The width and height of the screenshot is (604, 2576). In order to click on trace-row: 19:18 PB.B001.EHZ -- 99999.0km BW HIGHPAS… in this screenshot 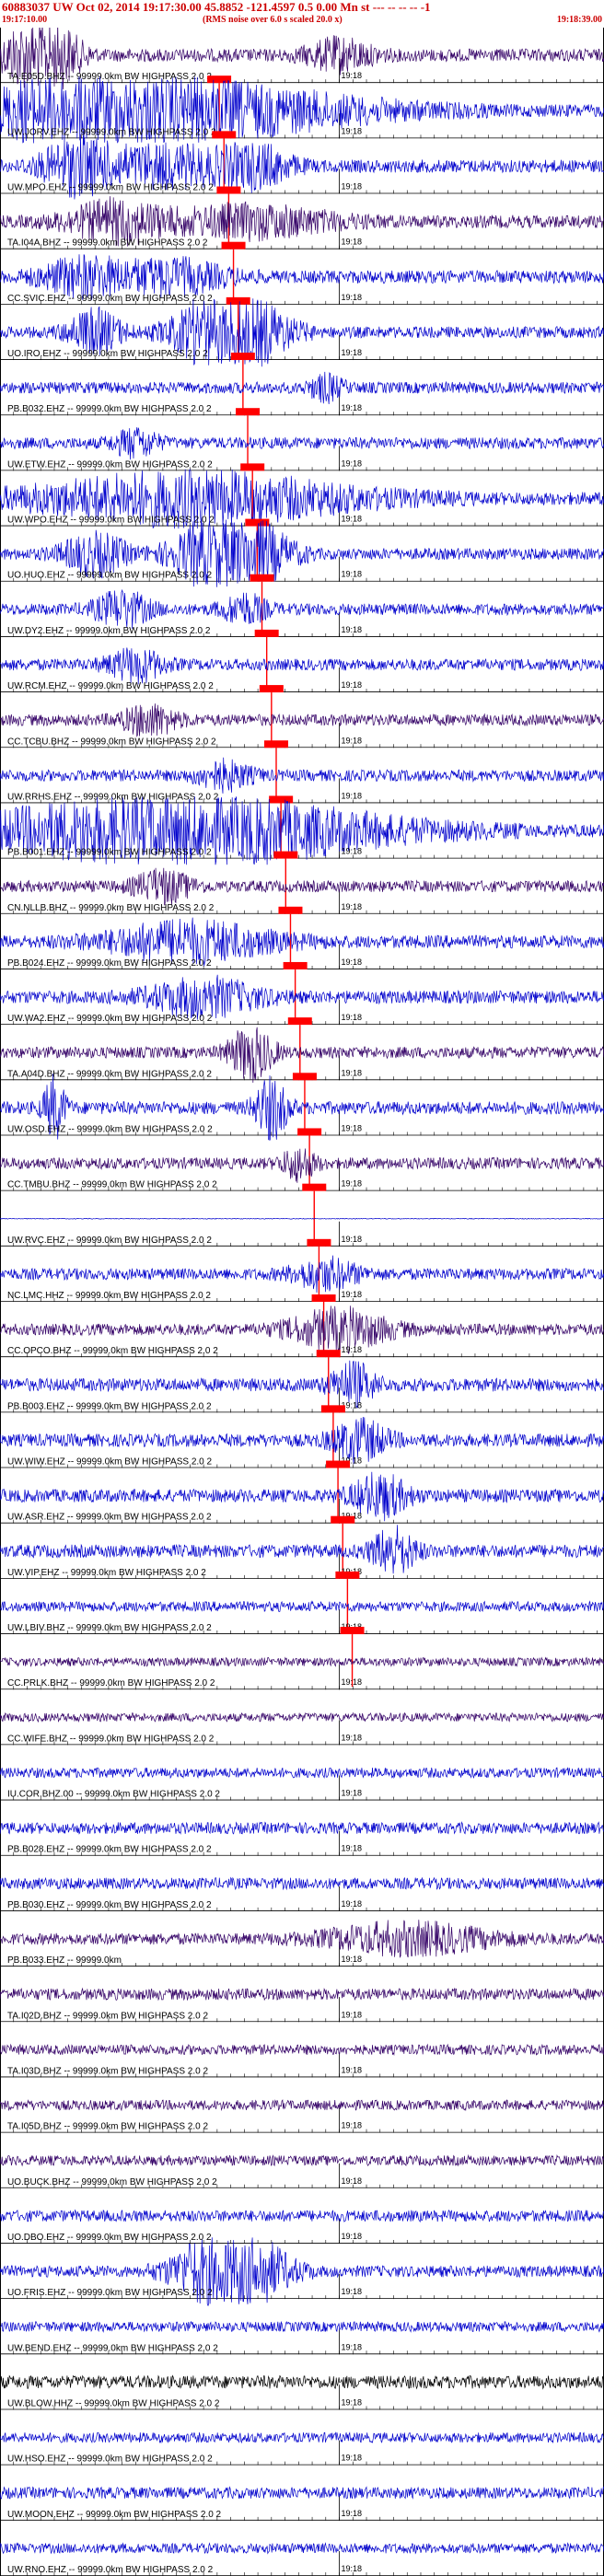, I will do `click(302, 853)`.